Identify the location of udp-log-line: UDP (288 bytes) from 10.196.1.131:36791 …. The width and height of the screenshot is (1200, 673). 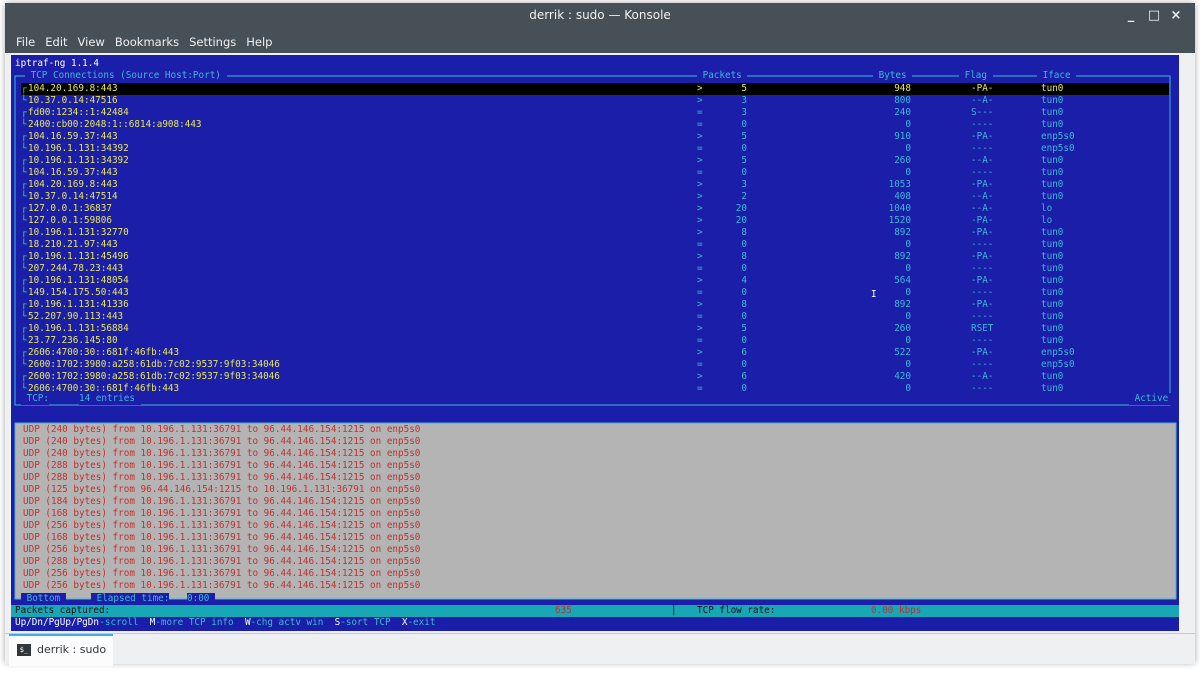
(595, 478).